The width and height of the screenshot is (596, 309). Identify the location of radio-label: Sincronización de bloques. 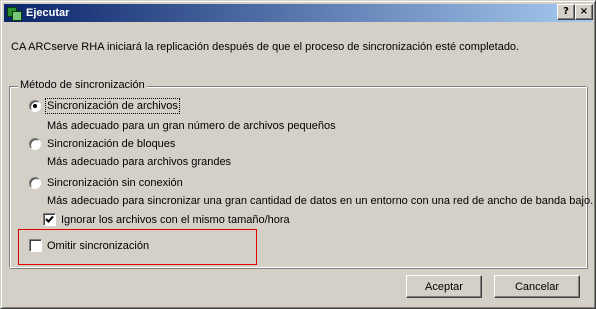
(111, 144).